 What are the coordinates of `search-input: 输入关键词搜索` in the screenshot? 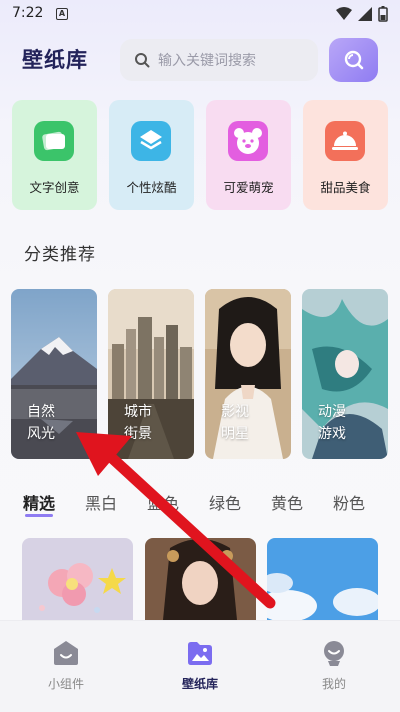 It's located at (219, 60).